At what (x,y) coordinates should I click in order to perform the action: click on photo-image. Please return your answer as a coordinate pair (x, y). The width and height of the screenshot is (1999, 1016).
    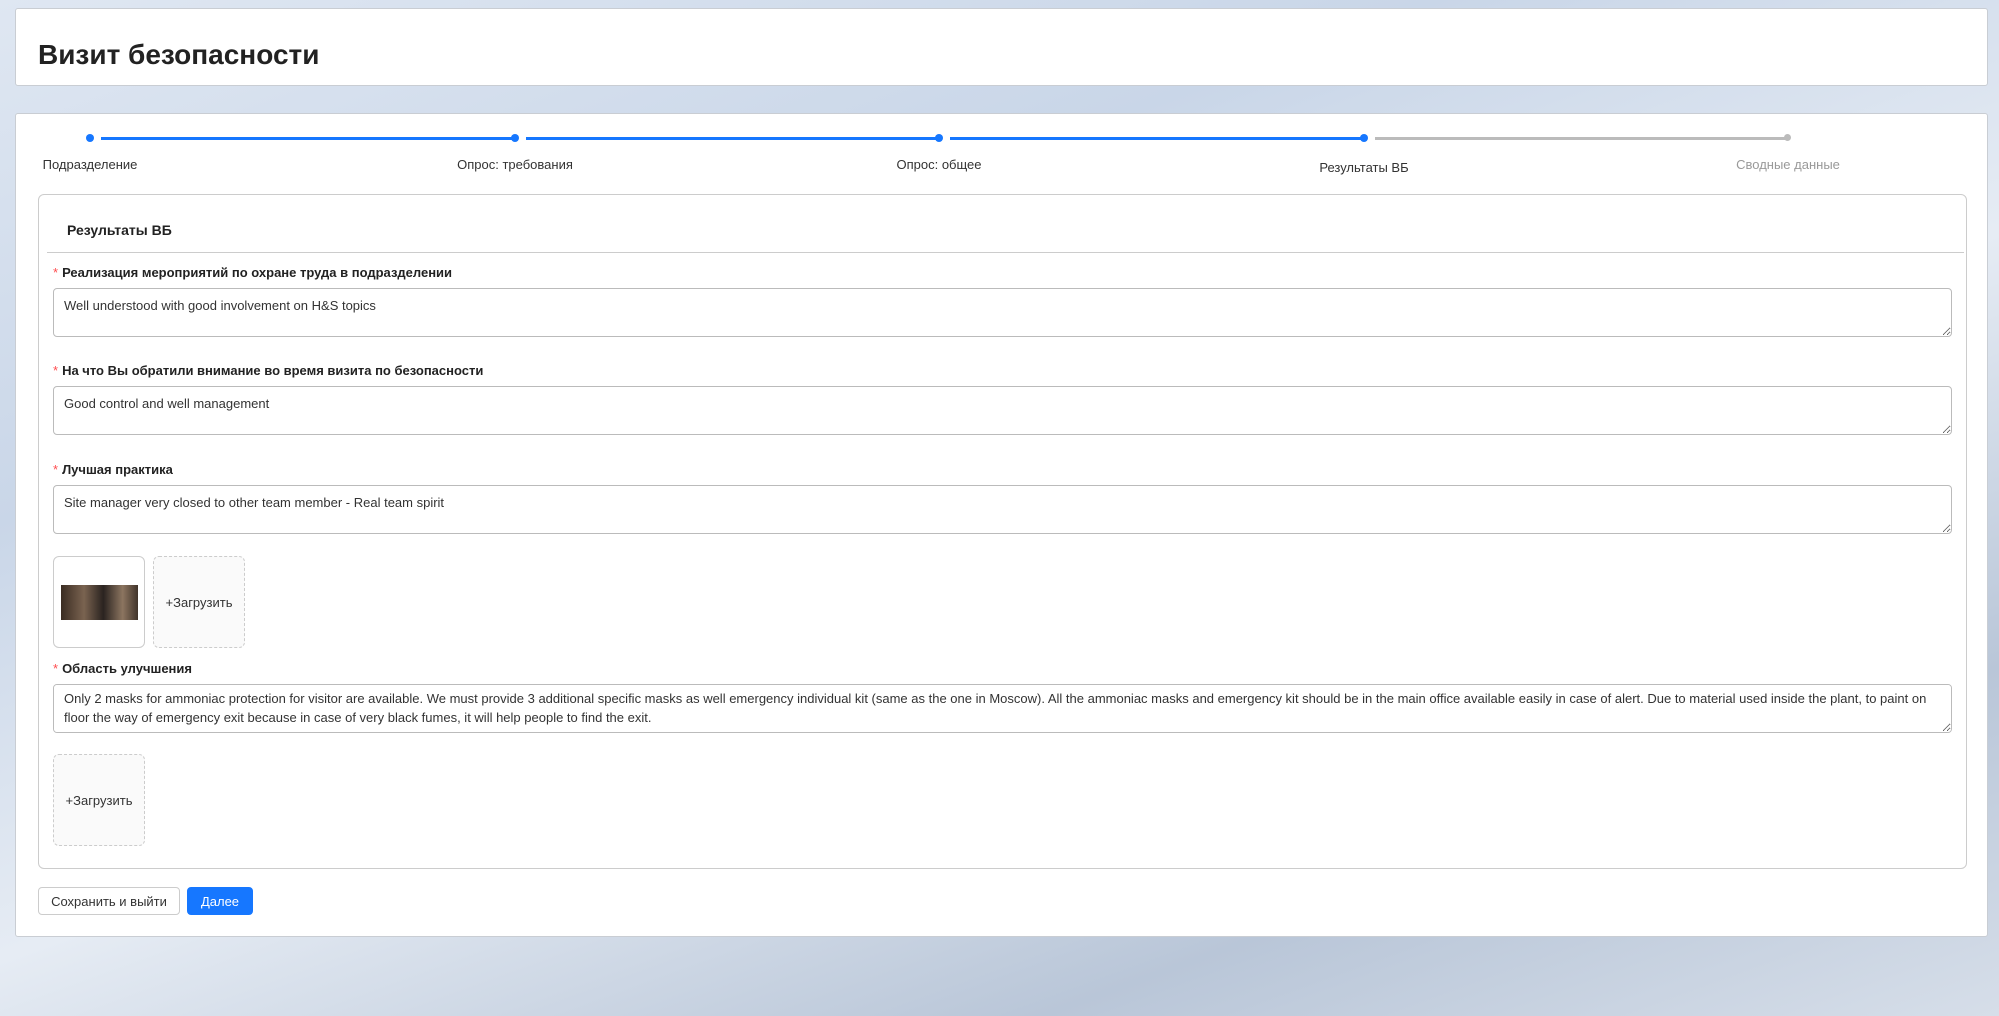
    Looking at the image, I should click on (99, 602).